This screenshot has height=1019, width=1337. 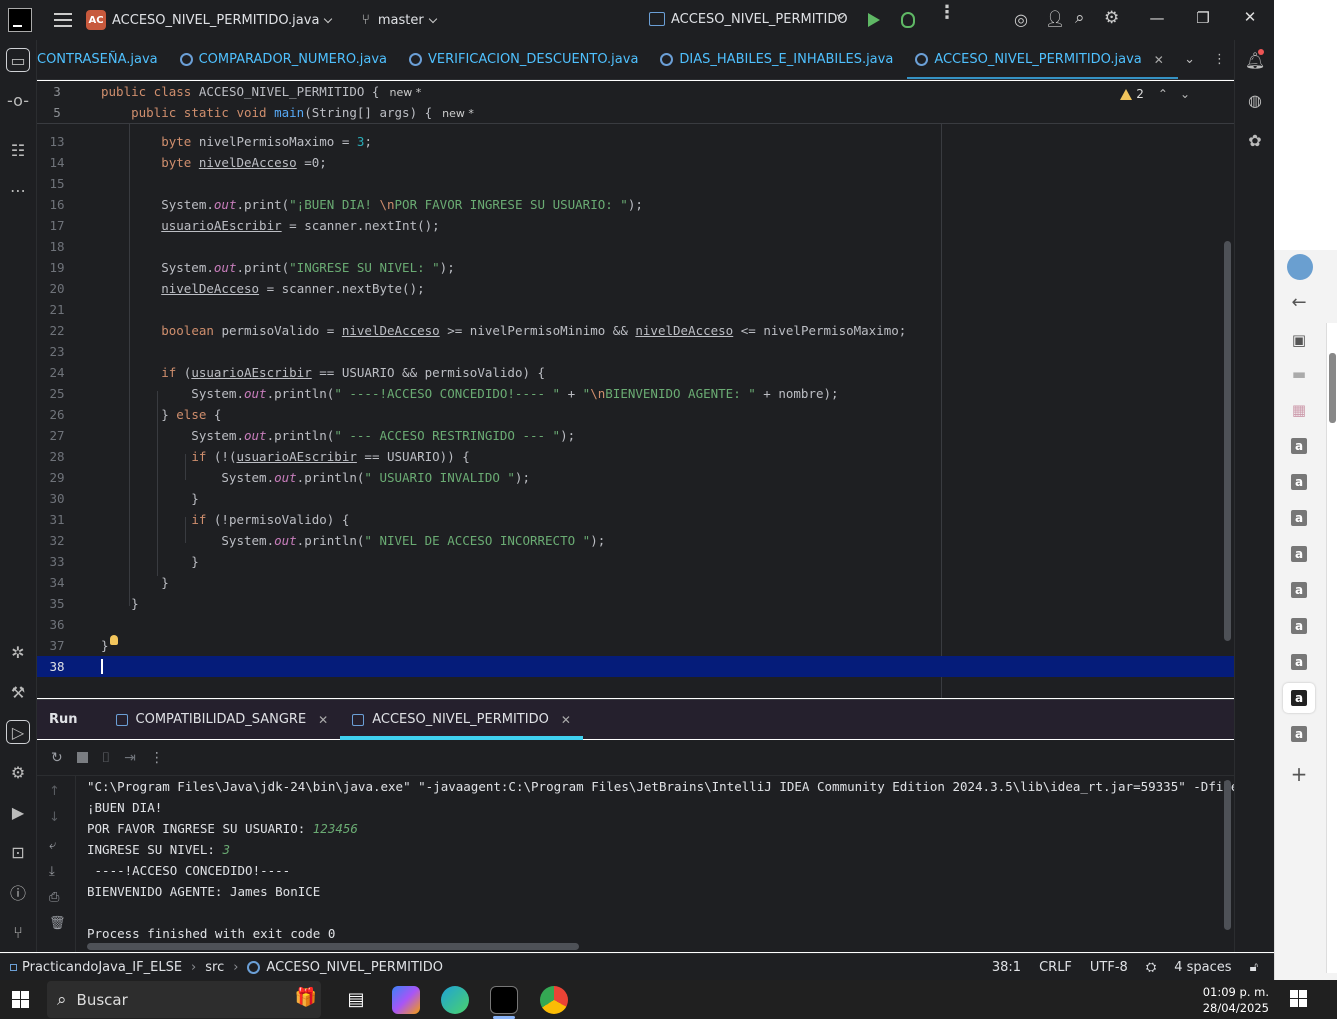 I want to click on add-icon: +, so click(x=1299, y=774).